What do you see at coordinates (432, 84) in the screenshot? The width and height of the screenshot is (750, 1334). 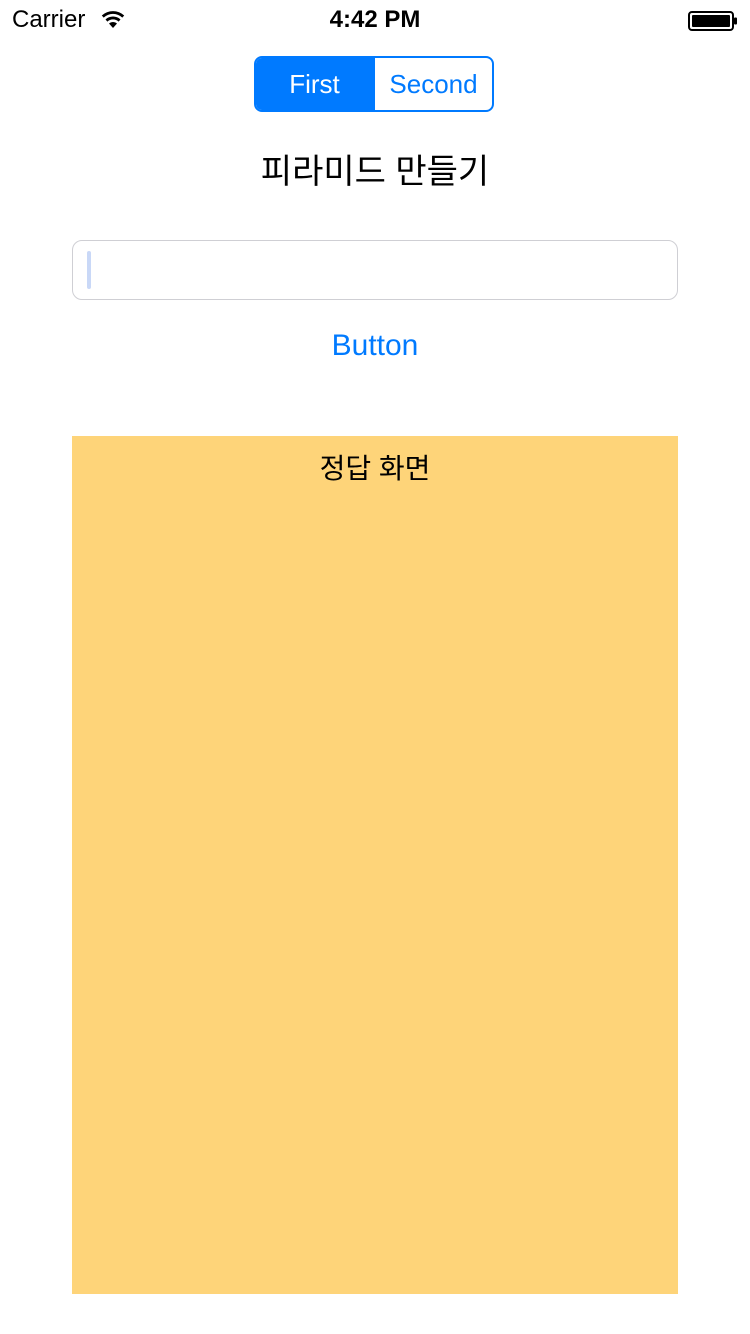 I see `segment-second: Second` at bounding box center [432, 84].